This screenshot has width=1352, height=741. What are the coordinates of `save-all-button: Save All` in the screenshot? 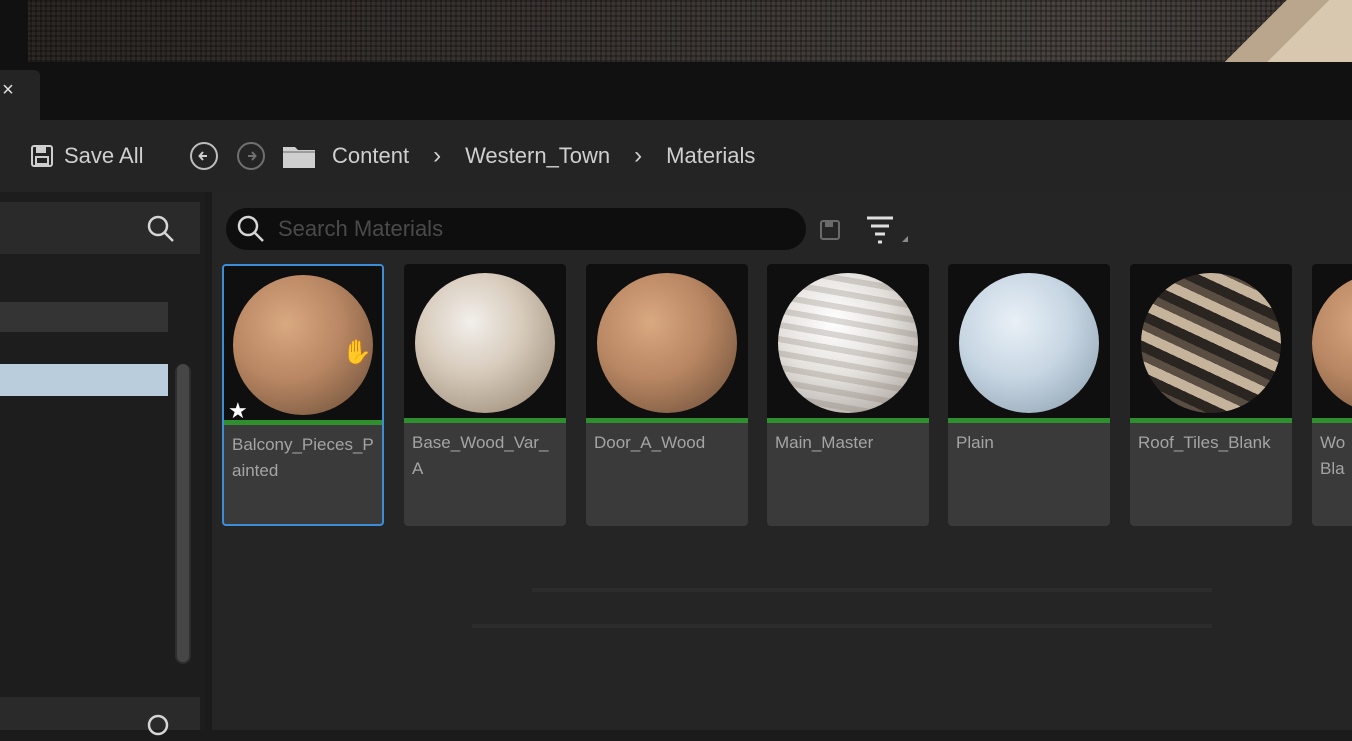 It's located at (87, 156).